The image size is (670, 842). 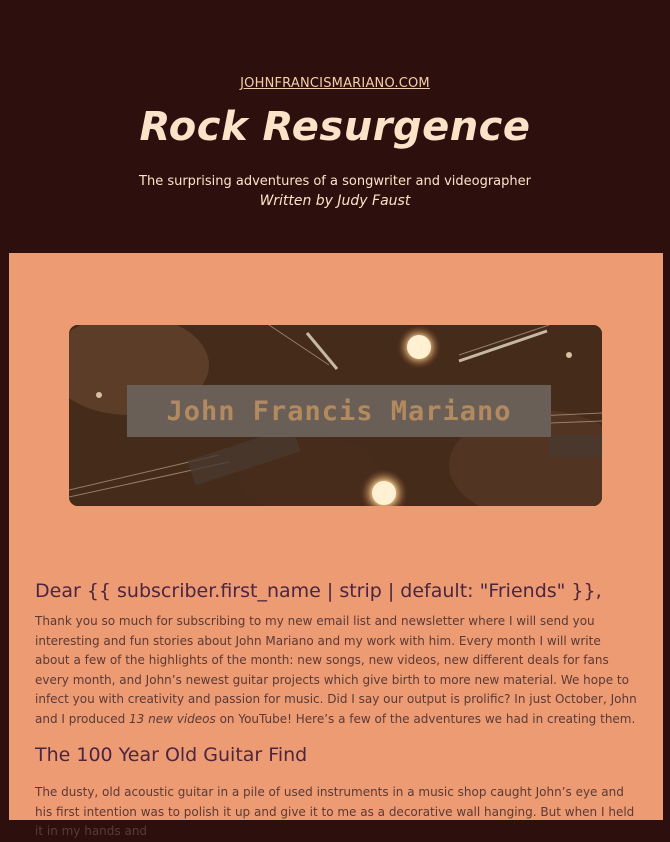 I want to click on site-link: JOHNFRANCISMARIANO.COM, so click(x=335, y=83).